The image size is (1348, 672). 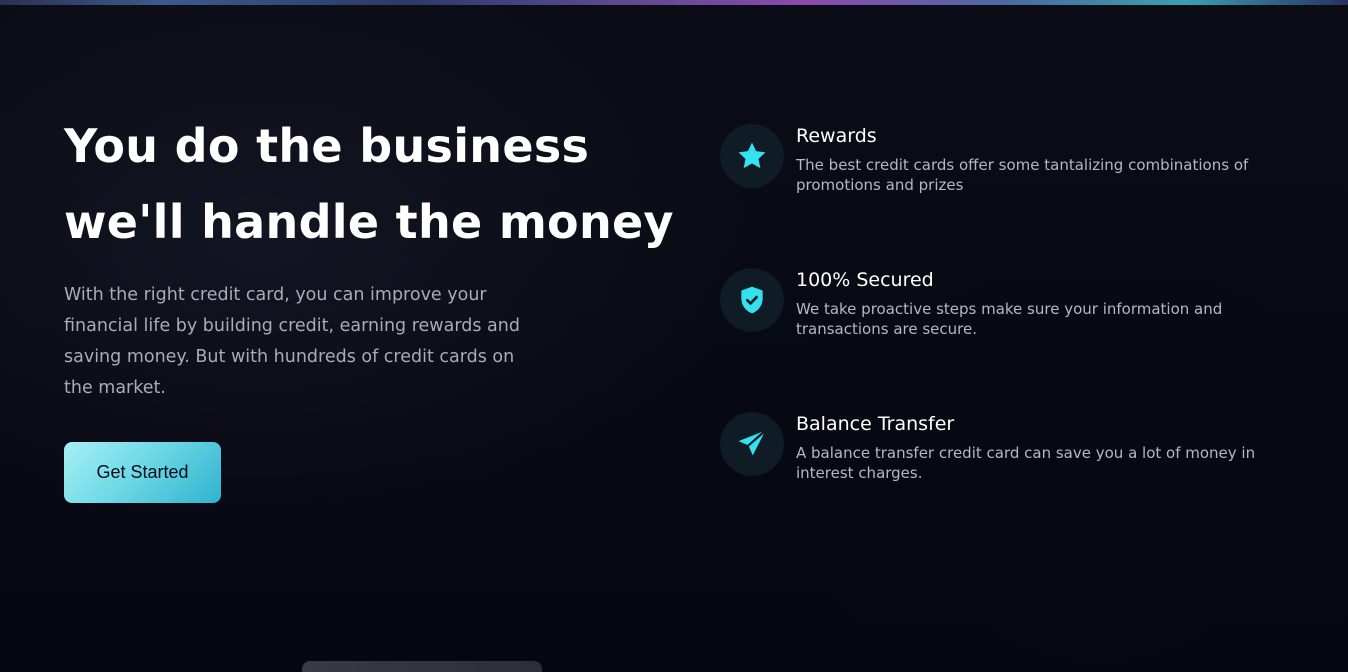 I want to click on send-icon, so click(x=752, y=444).